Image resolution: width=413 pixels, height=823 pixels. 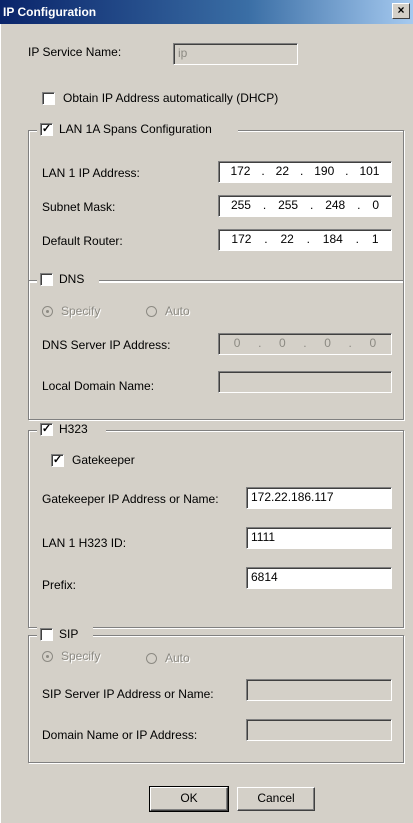 What do you see at coordinates (46, 129) in the screenshot?
I see `lan-checkbox: ✓` at bounding box center [46, 129].